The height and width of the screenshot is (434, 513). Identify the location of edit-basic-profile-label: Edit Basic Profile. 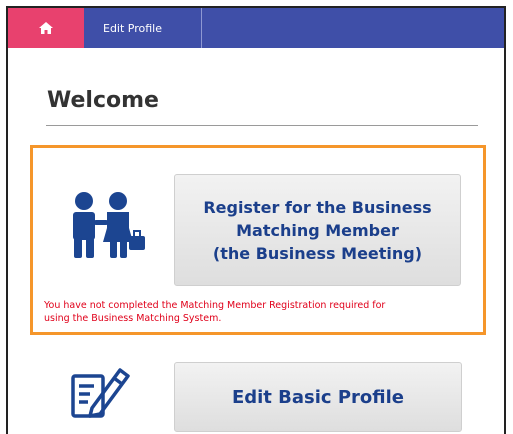
(318, 397).